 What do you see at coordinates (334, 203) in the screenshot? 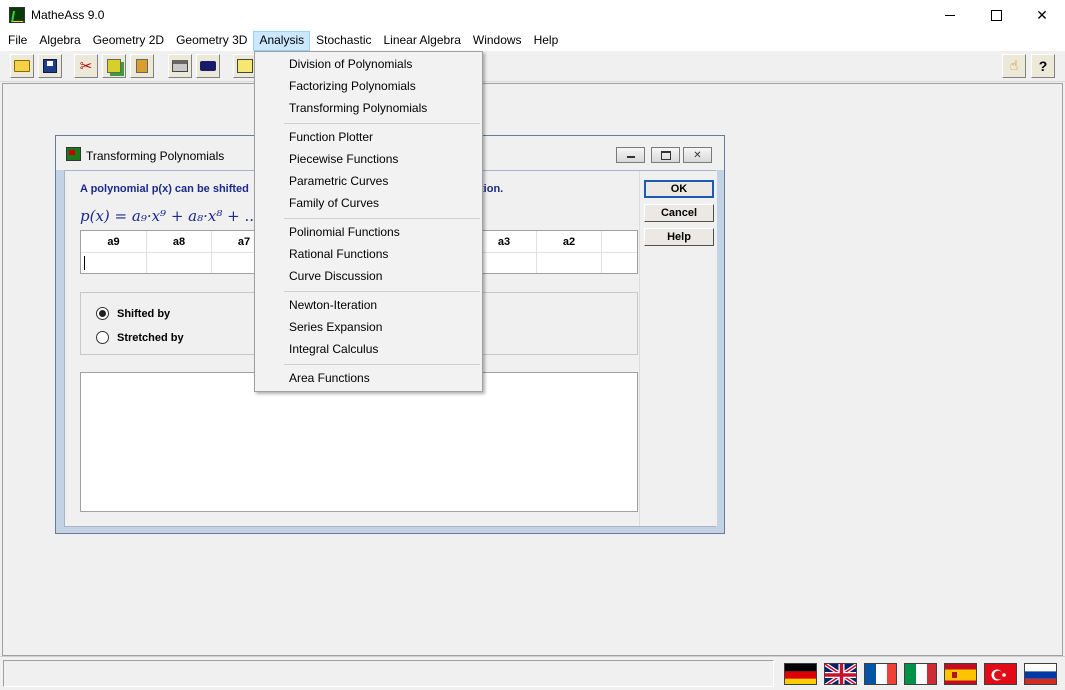
I see `menu-family-of-curves: Family of Curves` at bounding box center [334, 203].